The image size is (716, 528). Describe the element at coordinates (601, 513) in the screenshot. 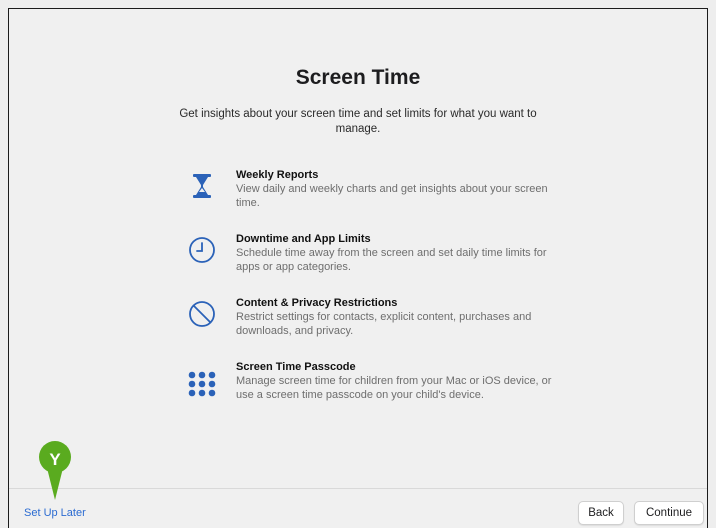

I see `back-button: Back` at that location.